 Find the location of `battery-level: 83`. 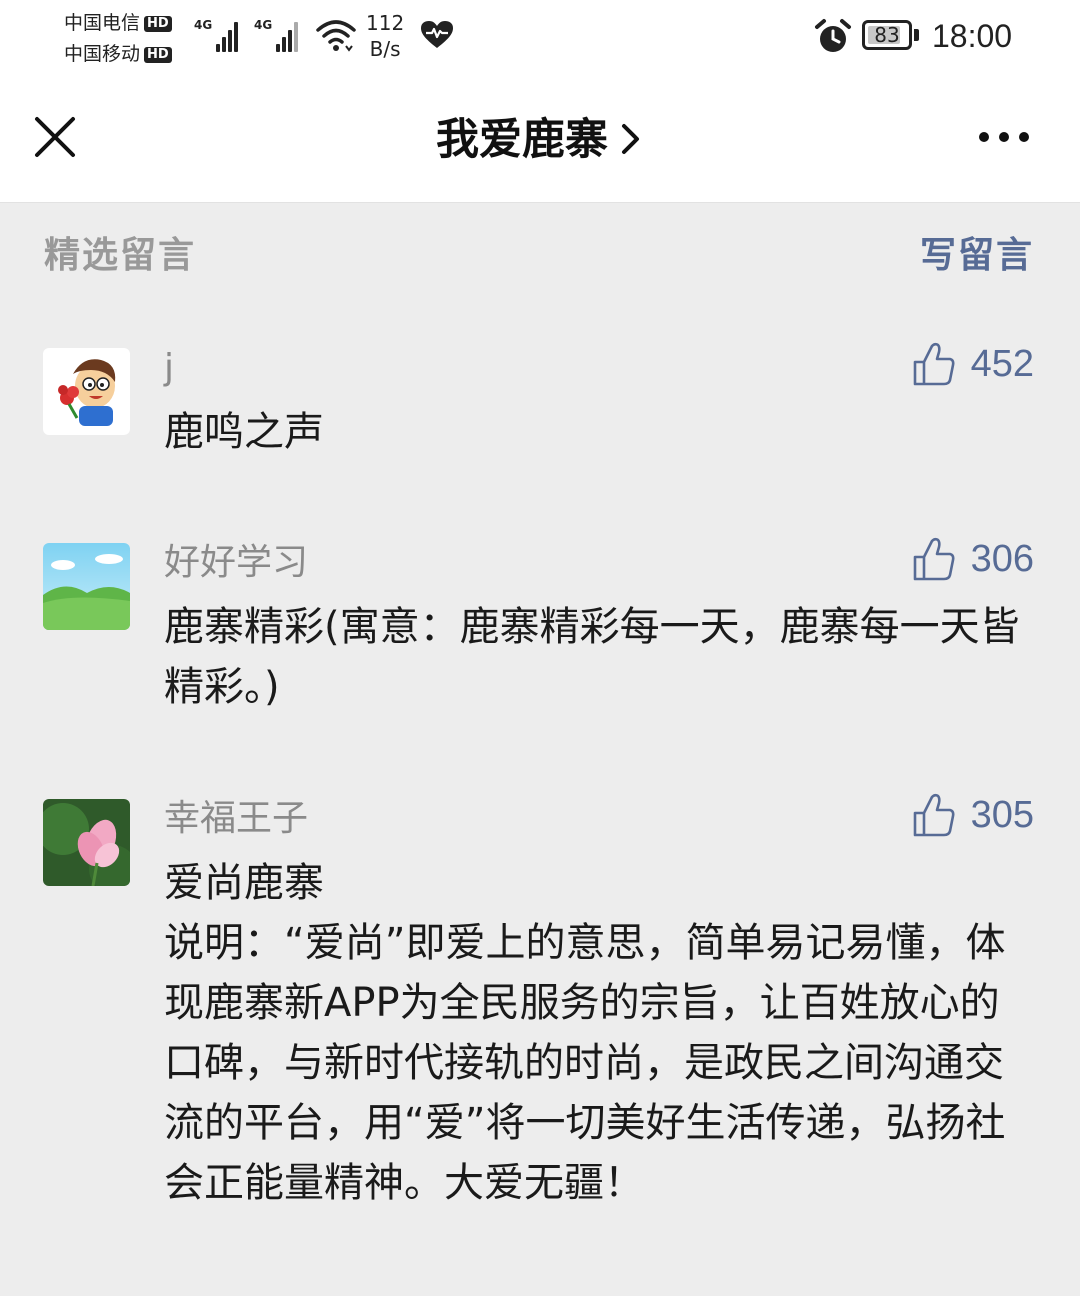

battery-level: 83 is located at coordinates (887, 35).